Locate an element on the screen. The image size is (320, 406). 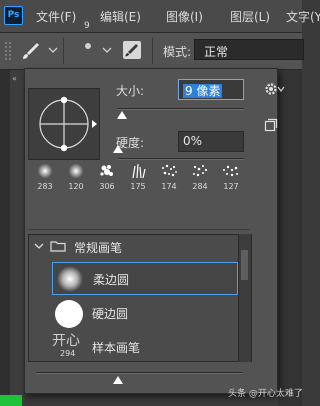
brush-tool-icon is located at coordinates (31, 51).